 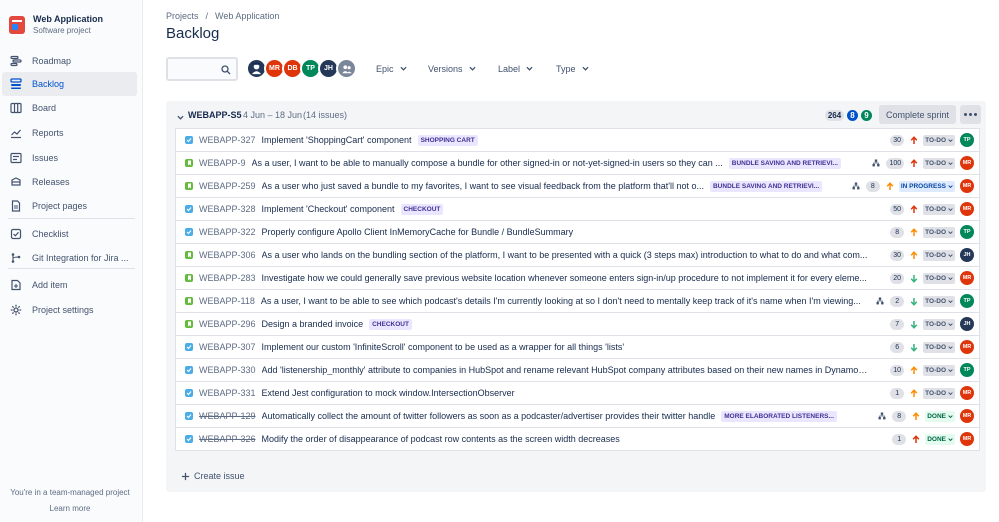 I want to click on filter-versions-dropdown: Versions, so click(x=452, y=69).